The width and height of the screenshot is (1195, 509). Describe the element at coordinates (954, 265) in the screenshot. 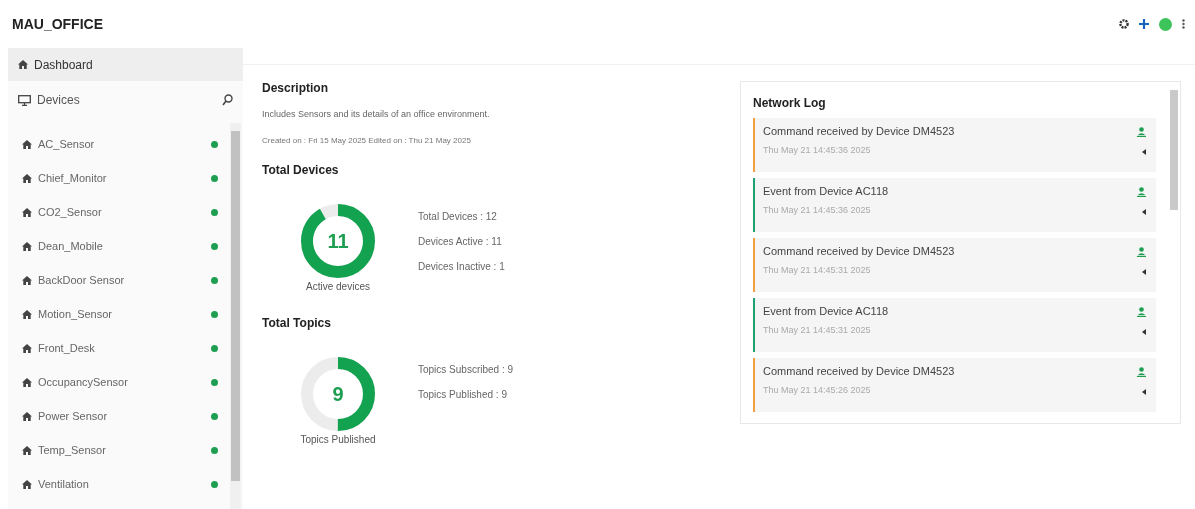

I see `log-entry: Command received by Device DM4523 Thu May 21 14:45:31 2025` at that location.